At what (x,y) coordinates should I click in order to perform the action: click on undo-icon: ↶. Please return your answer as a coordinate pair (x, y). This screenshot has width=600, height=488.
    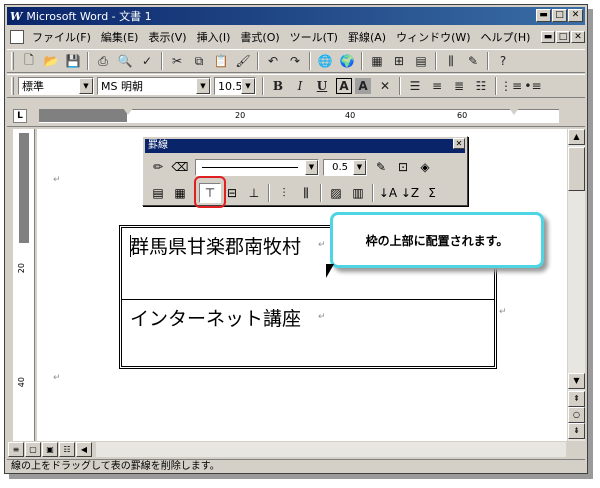
    Looking at the image, I should click on (273, 61).